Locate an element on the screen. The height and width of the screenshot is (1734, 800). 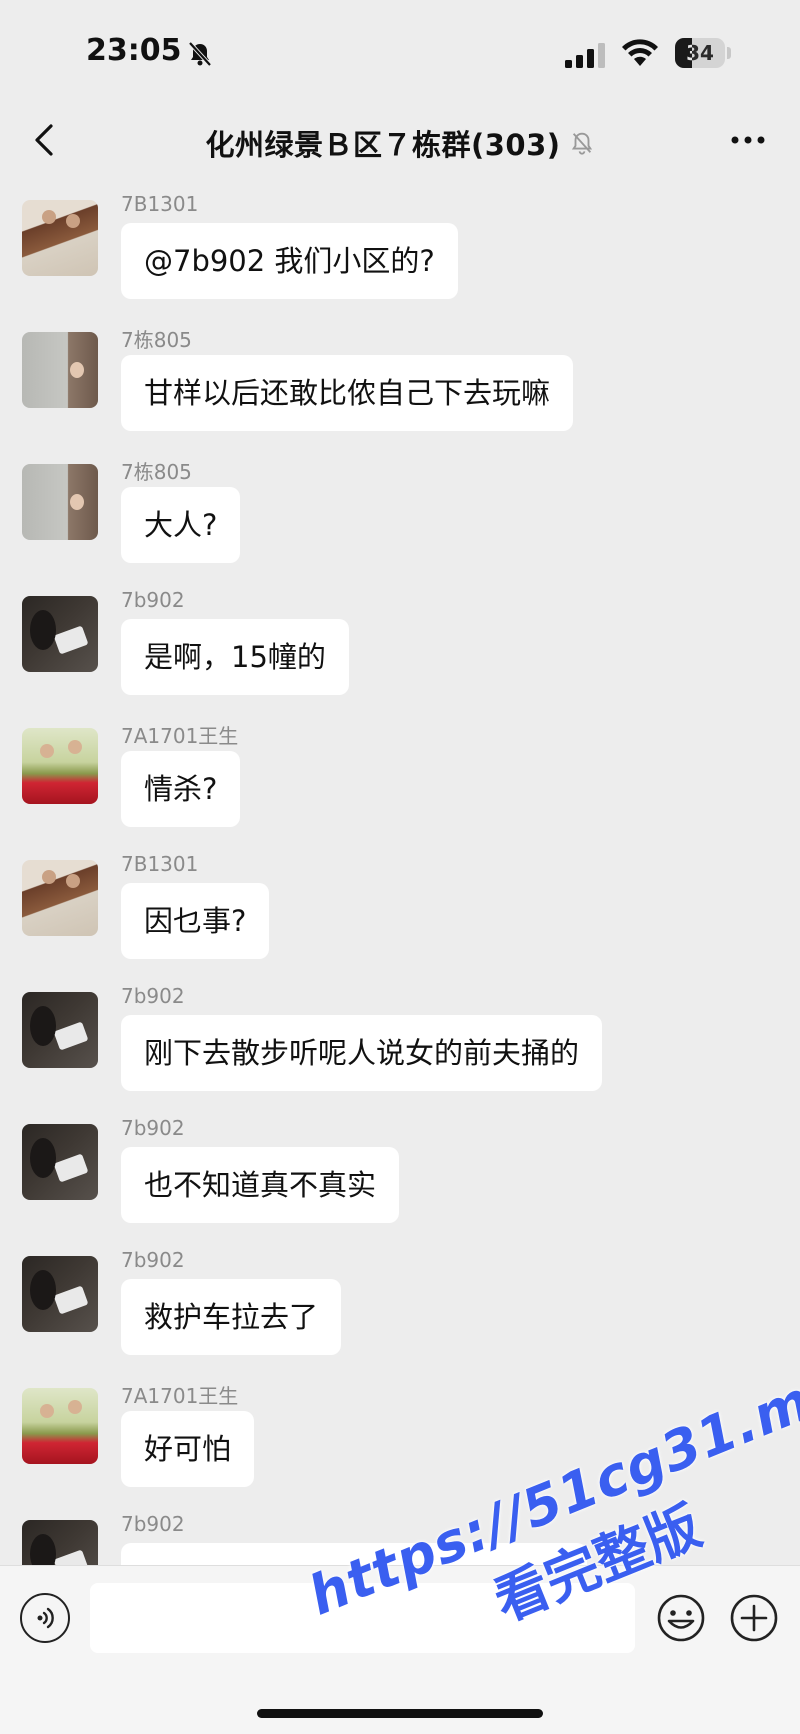
message-row: 7B1301 @7b902 我们小区的? is located at coordinates (400, 246).